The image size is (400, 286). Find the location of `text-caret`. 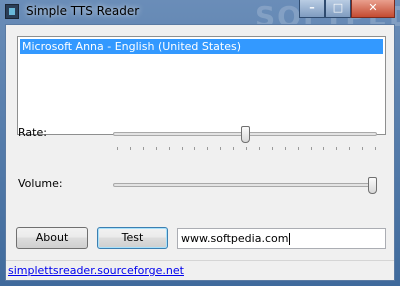

text-caret is located at coordinates (290, 239).